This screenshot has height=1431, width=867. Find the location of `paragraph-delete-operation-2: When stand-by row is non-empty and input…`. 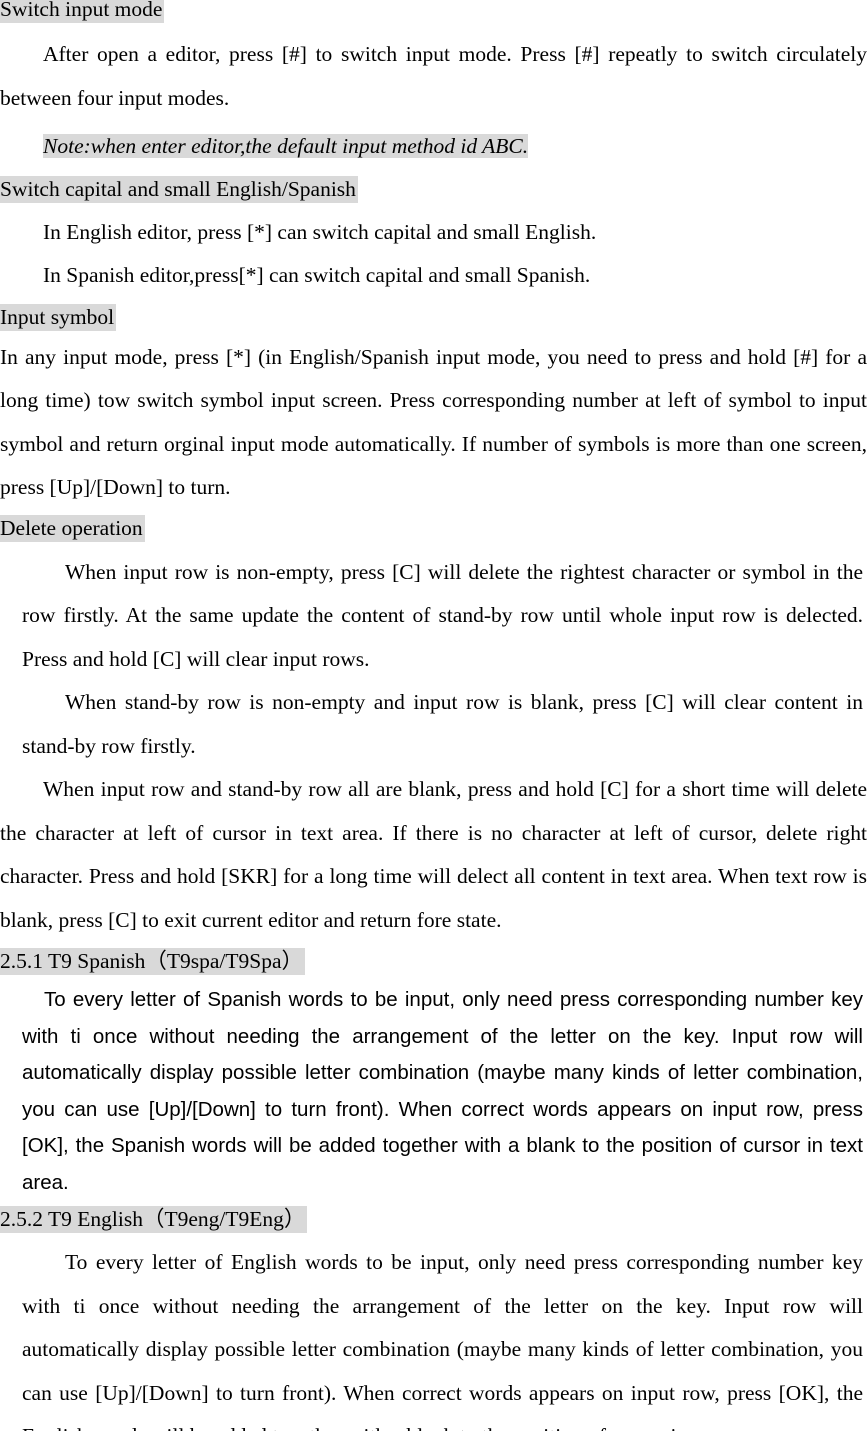

paragraph-delete-operation-2: When stand-by row is non-empty and input… is located at coordinates (442, 724).